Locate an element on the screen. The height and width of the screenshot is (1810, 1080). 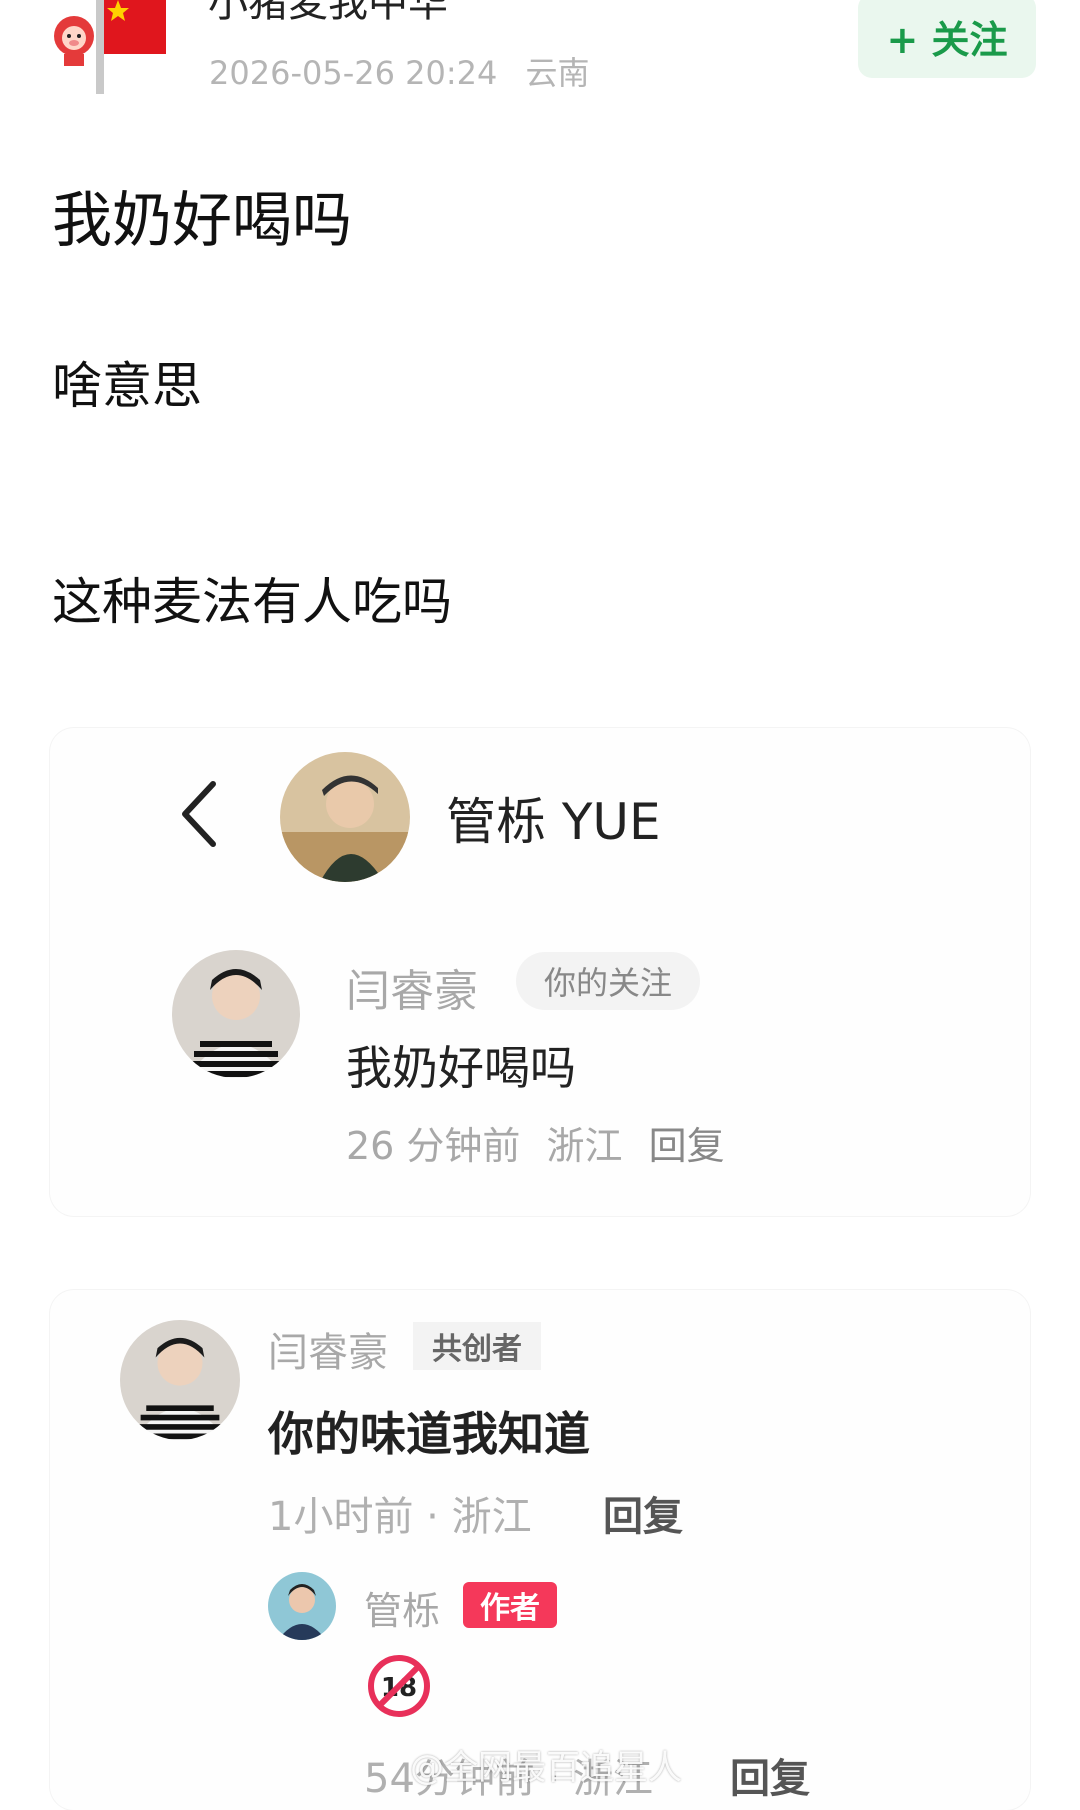
follow-button: + 关注 is located at coordinates (947, 39).